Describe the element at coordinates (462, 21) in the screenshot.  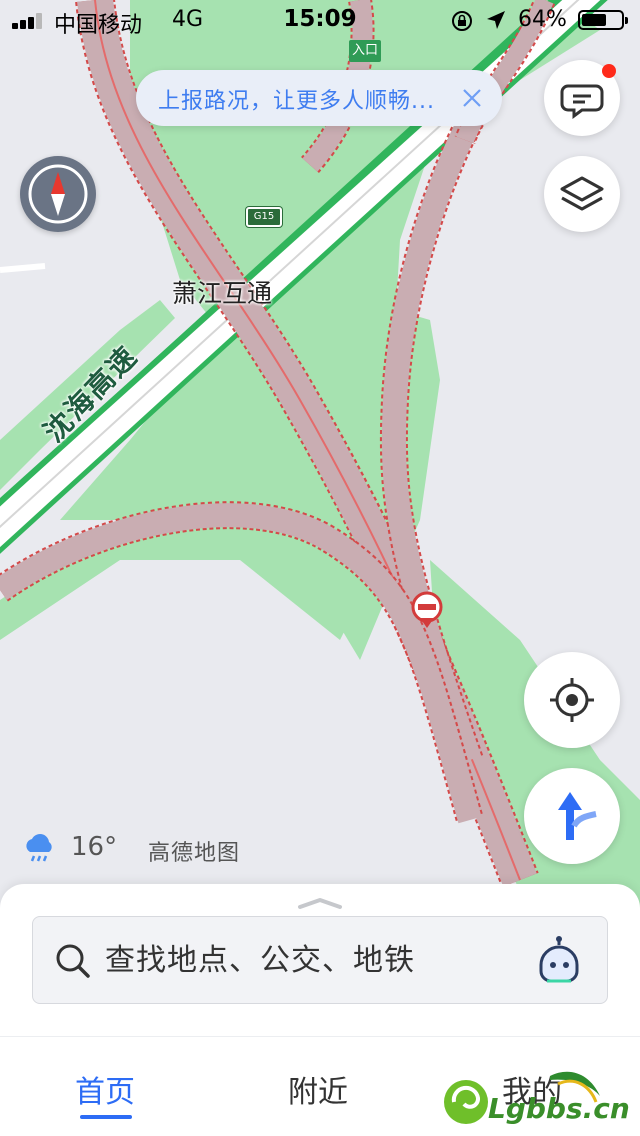
I see `rotation-lock-icon` at that location.